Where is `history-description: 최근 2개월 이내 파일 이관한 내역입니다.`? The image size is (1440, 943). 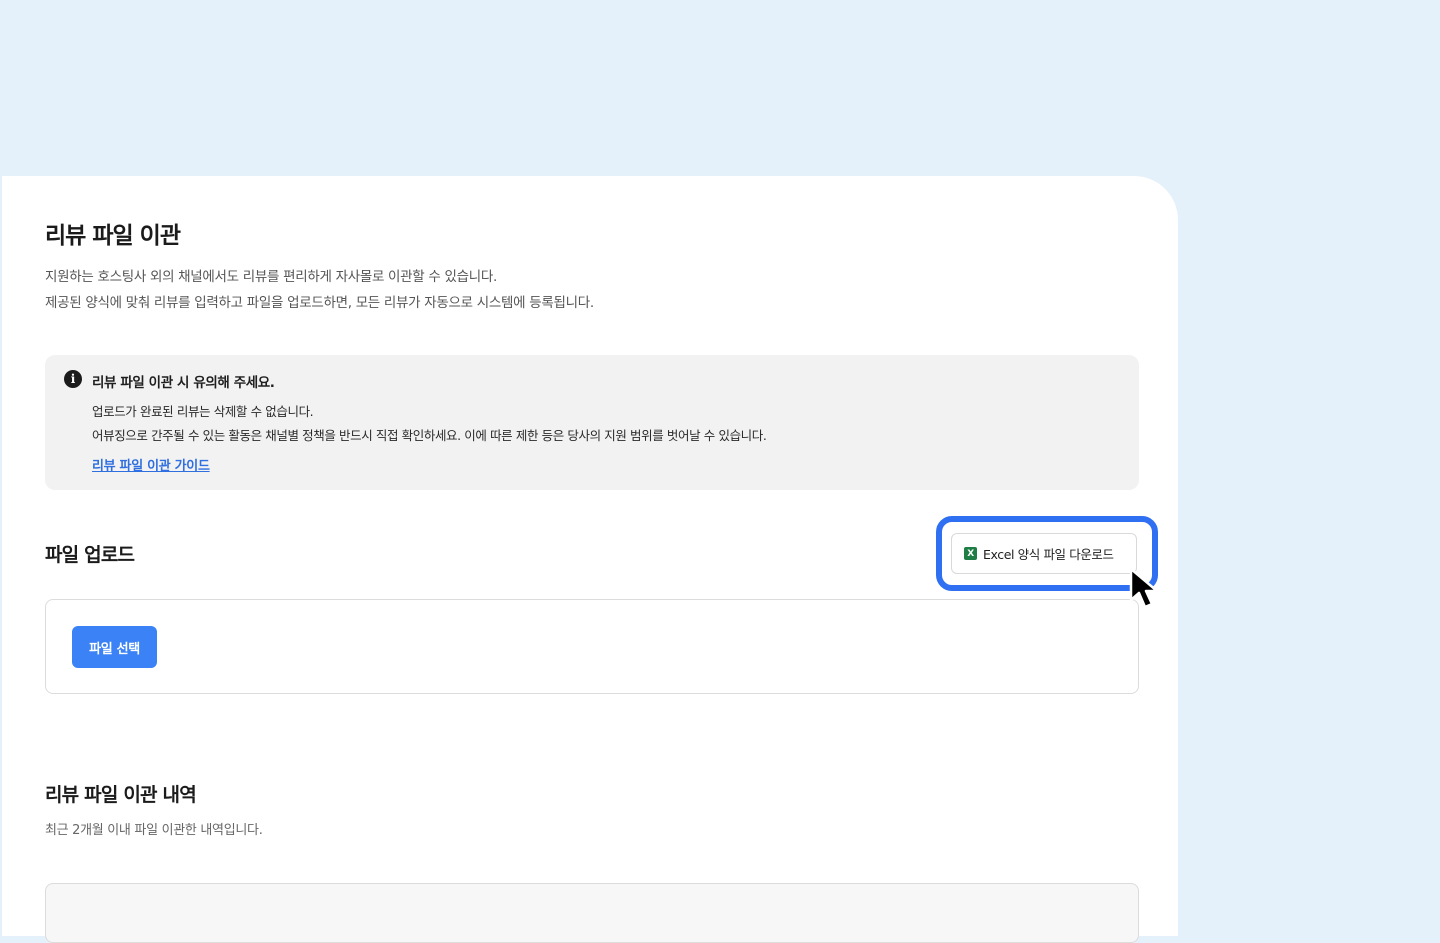 history-description: 최근 2개월 이내 파일 이관한 내역입니다. is located at coordinates (154, 830).